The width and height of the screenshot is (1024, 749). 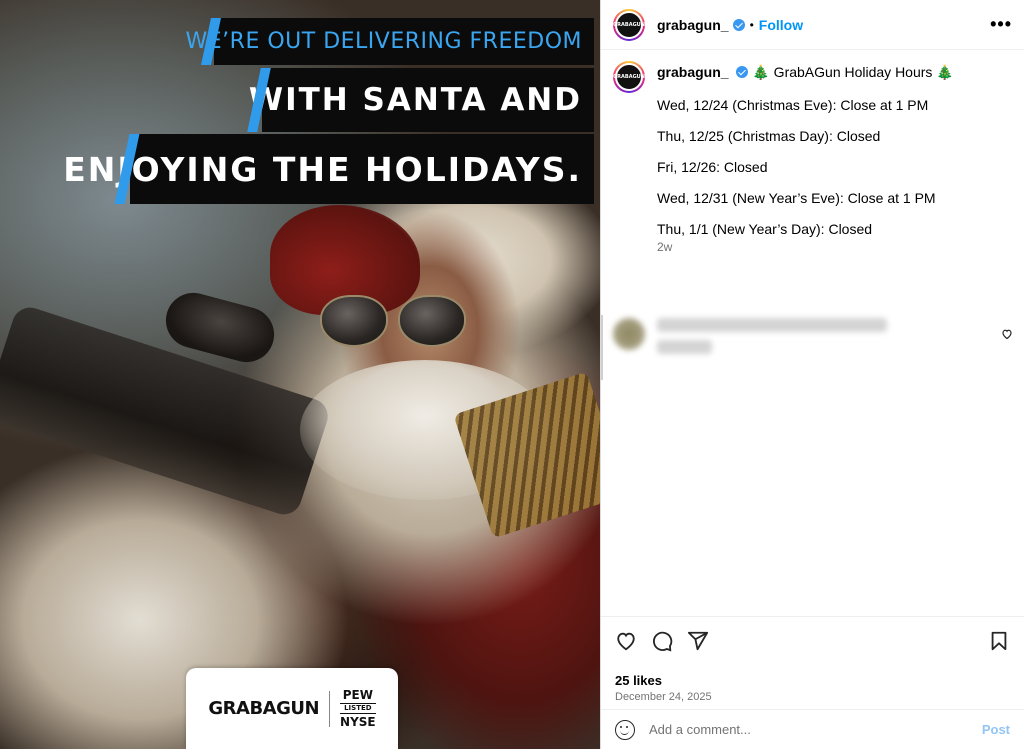 I want to click on post-header: GRABAGUN grabagun_ • Follow •••, so click(x=812, y=25).